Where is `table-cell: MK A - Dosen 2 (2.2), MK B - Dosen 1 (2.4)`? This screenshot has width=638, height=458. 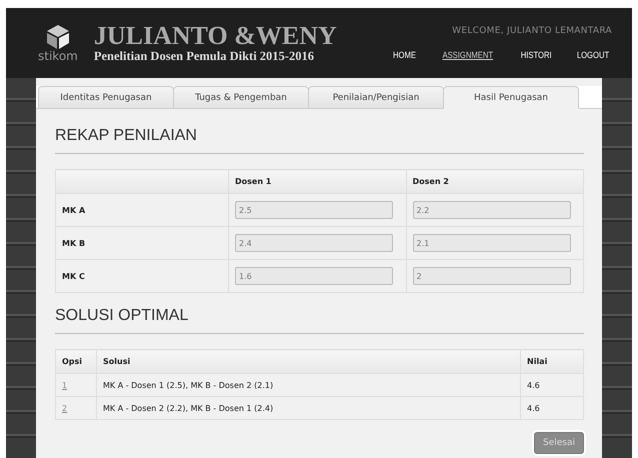
table-cell: MK A - Dosen 2 (2.2), MK B - Dosen 1 (2.4) is located at coordinates (308, 408).